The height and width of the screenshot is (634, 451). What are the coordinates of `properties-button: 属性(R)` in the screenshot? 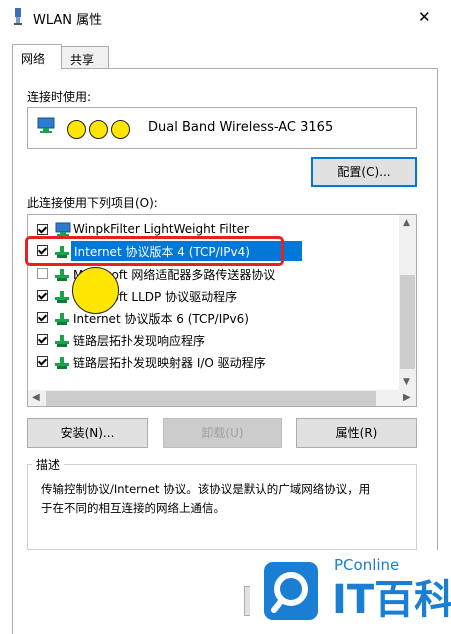 It's located at (356, 433).